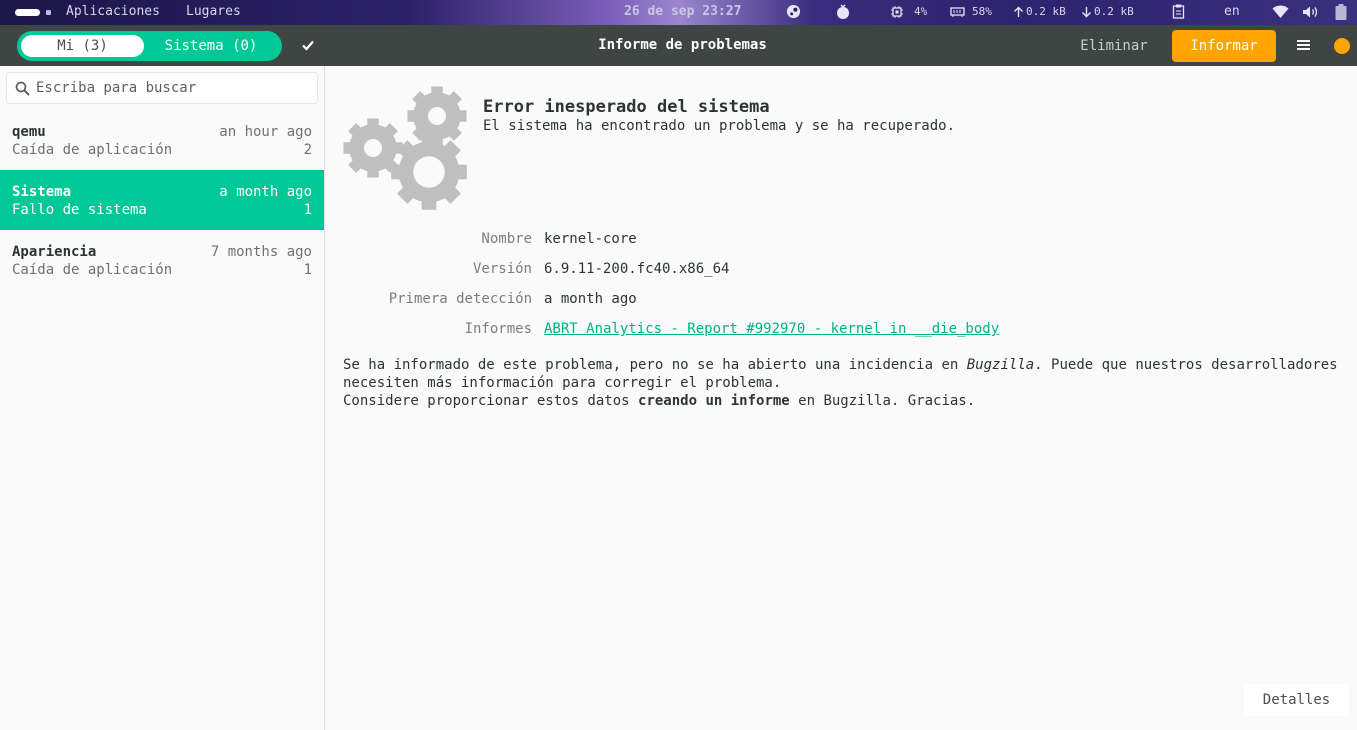 This screenshot has height=730, width=1357. I want to click on clipboard-icon, so click(1178, 12).